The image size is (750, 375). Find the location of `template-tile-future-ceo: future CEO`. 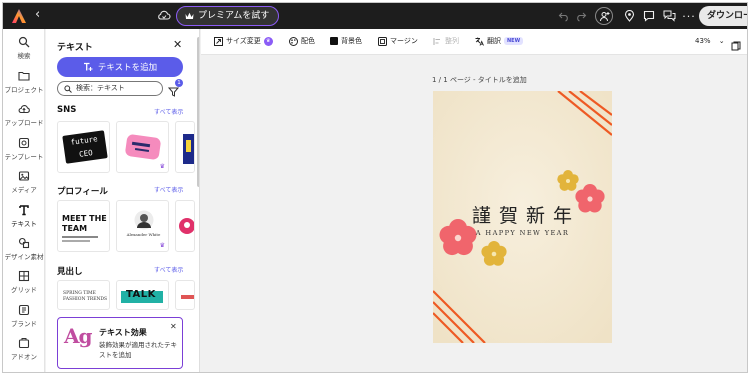

template-tile-future-ceo: future CEO is located at coordinates (83, 147).